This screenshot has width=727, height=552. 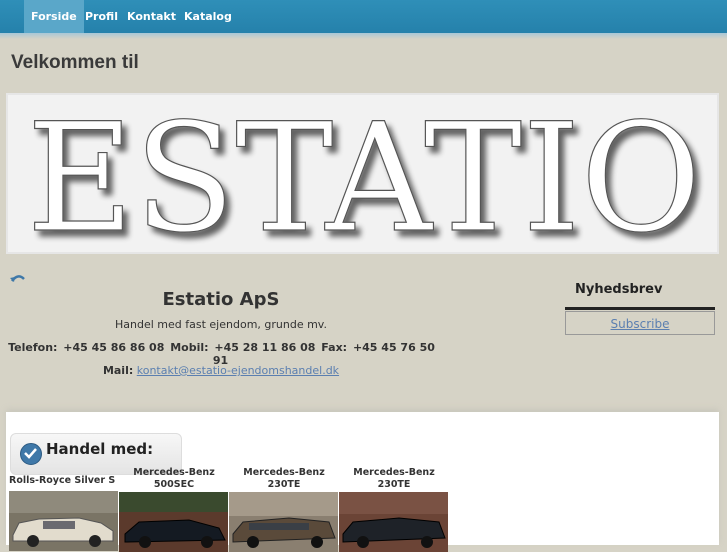 I want to click on car-item: Mercedes-Benz 500SEC, so click(x=174, y=509).